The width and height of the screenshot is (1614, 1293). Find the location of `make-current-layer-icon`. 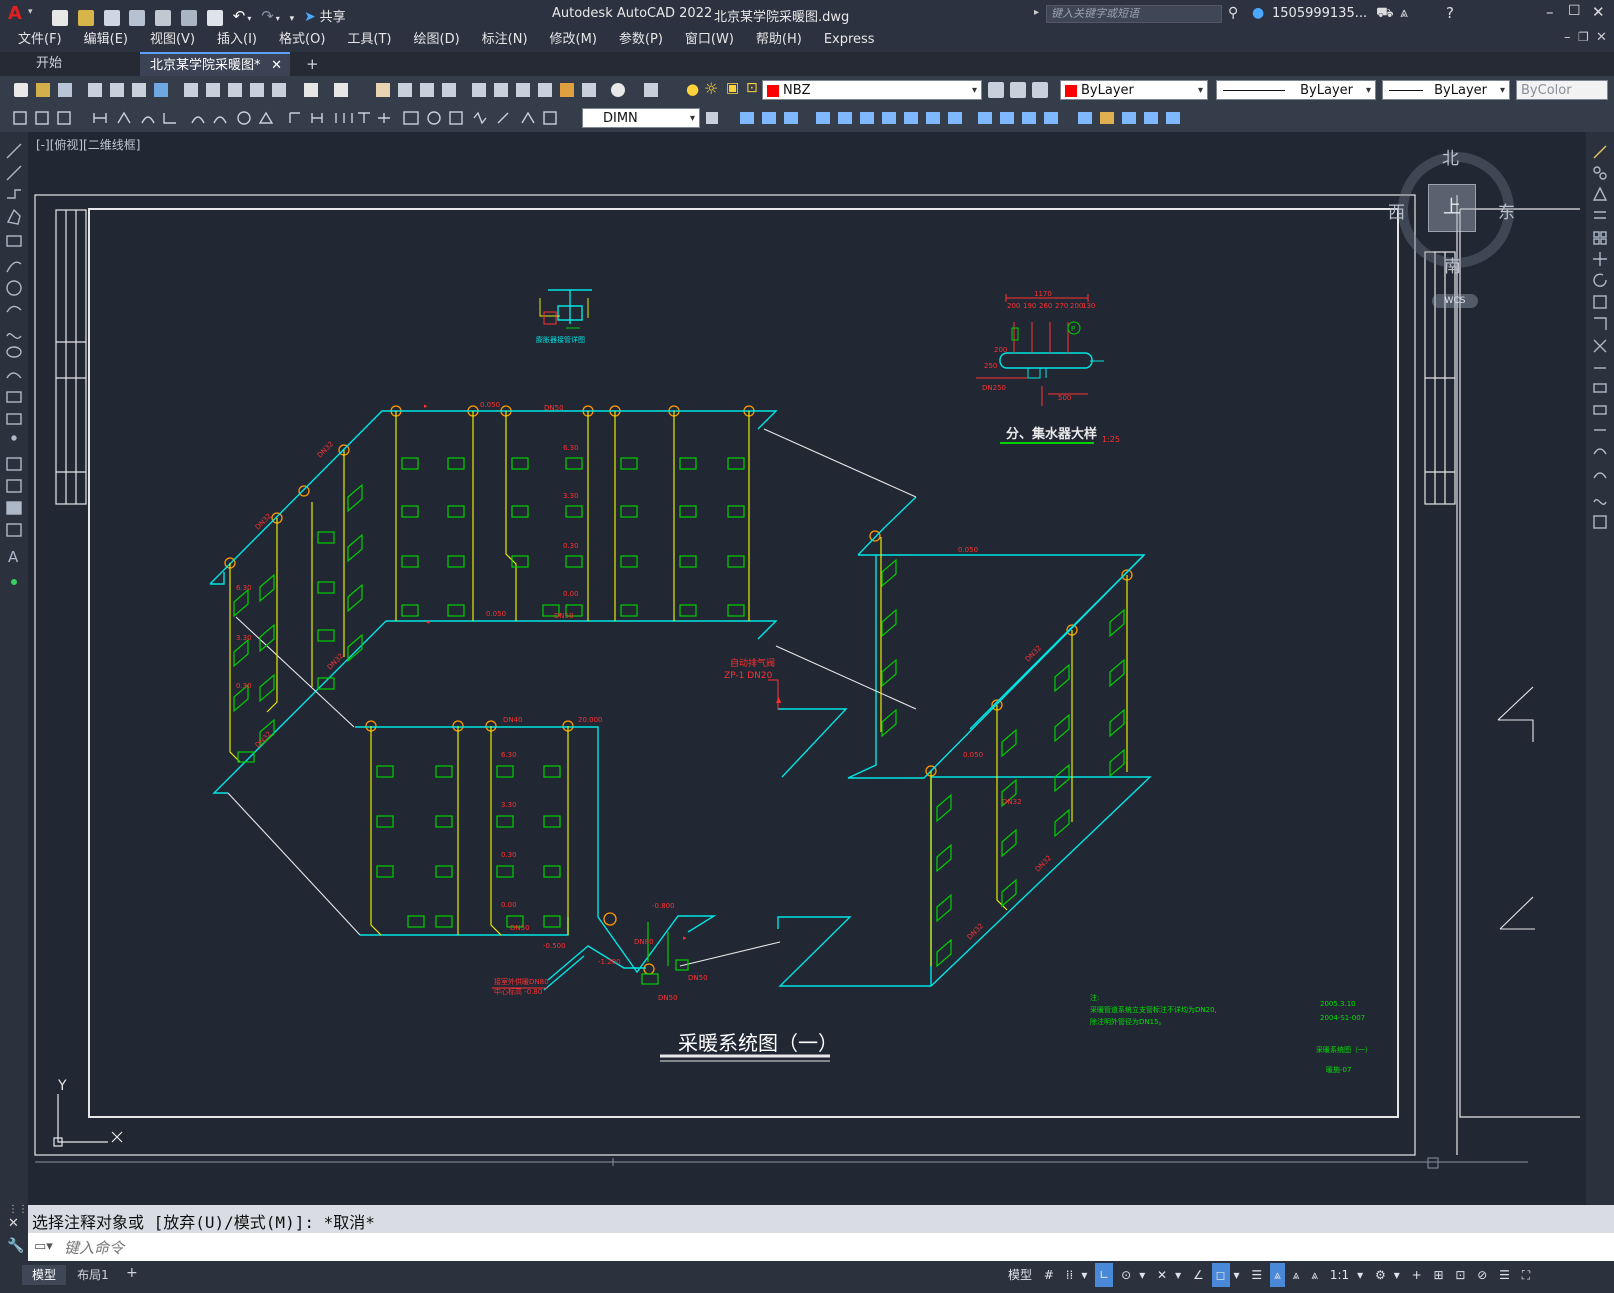

make-current-layer-icon is located at coordinates (996, 90).